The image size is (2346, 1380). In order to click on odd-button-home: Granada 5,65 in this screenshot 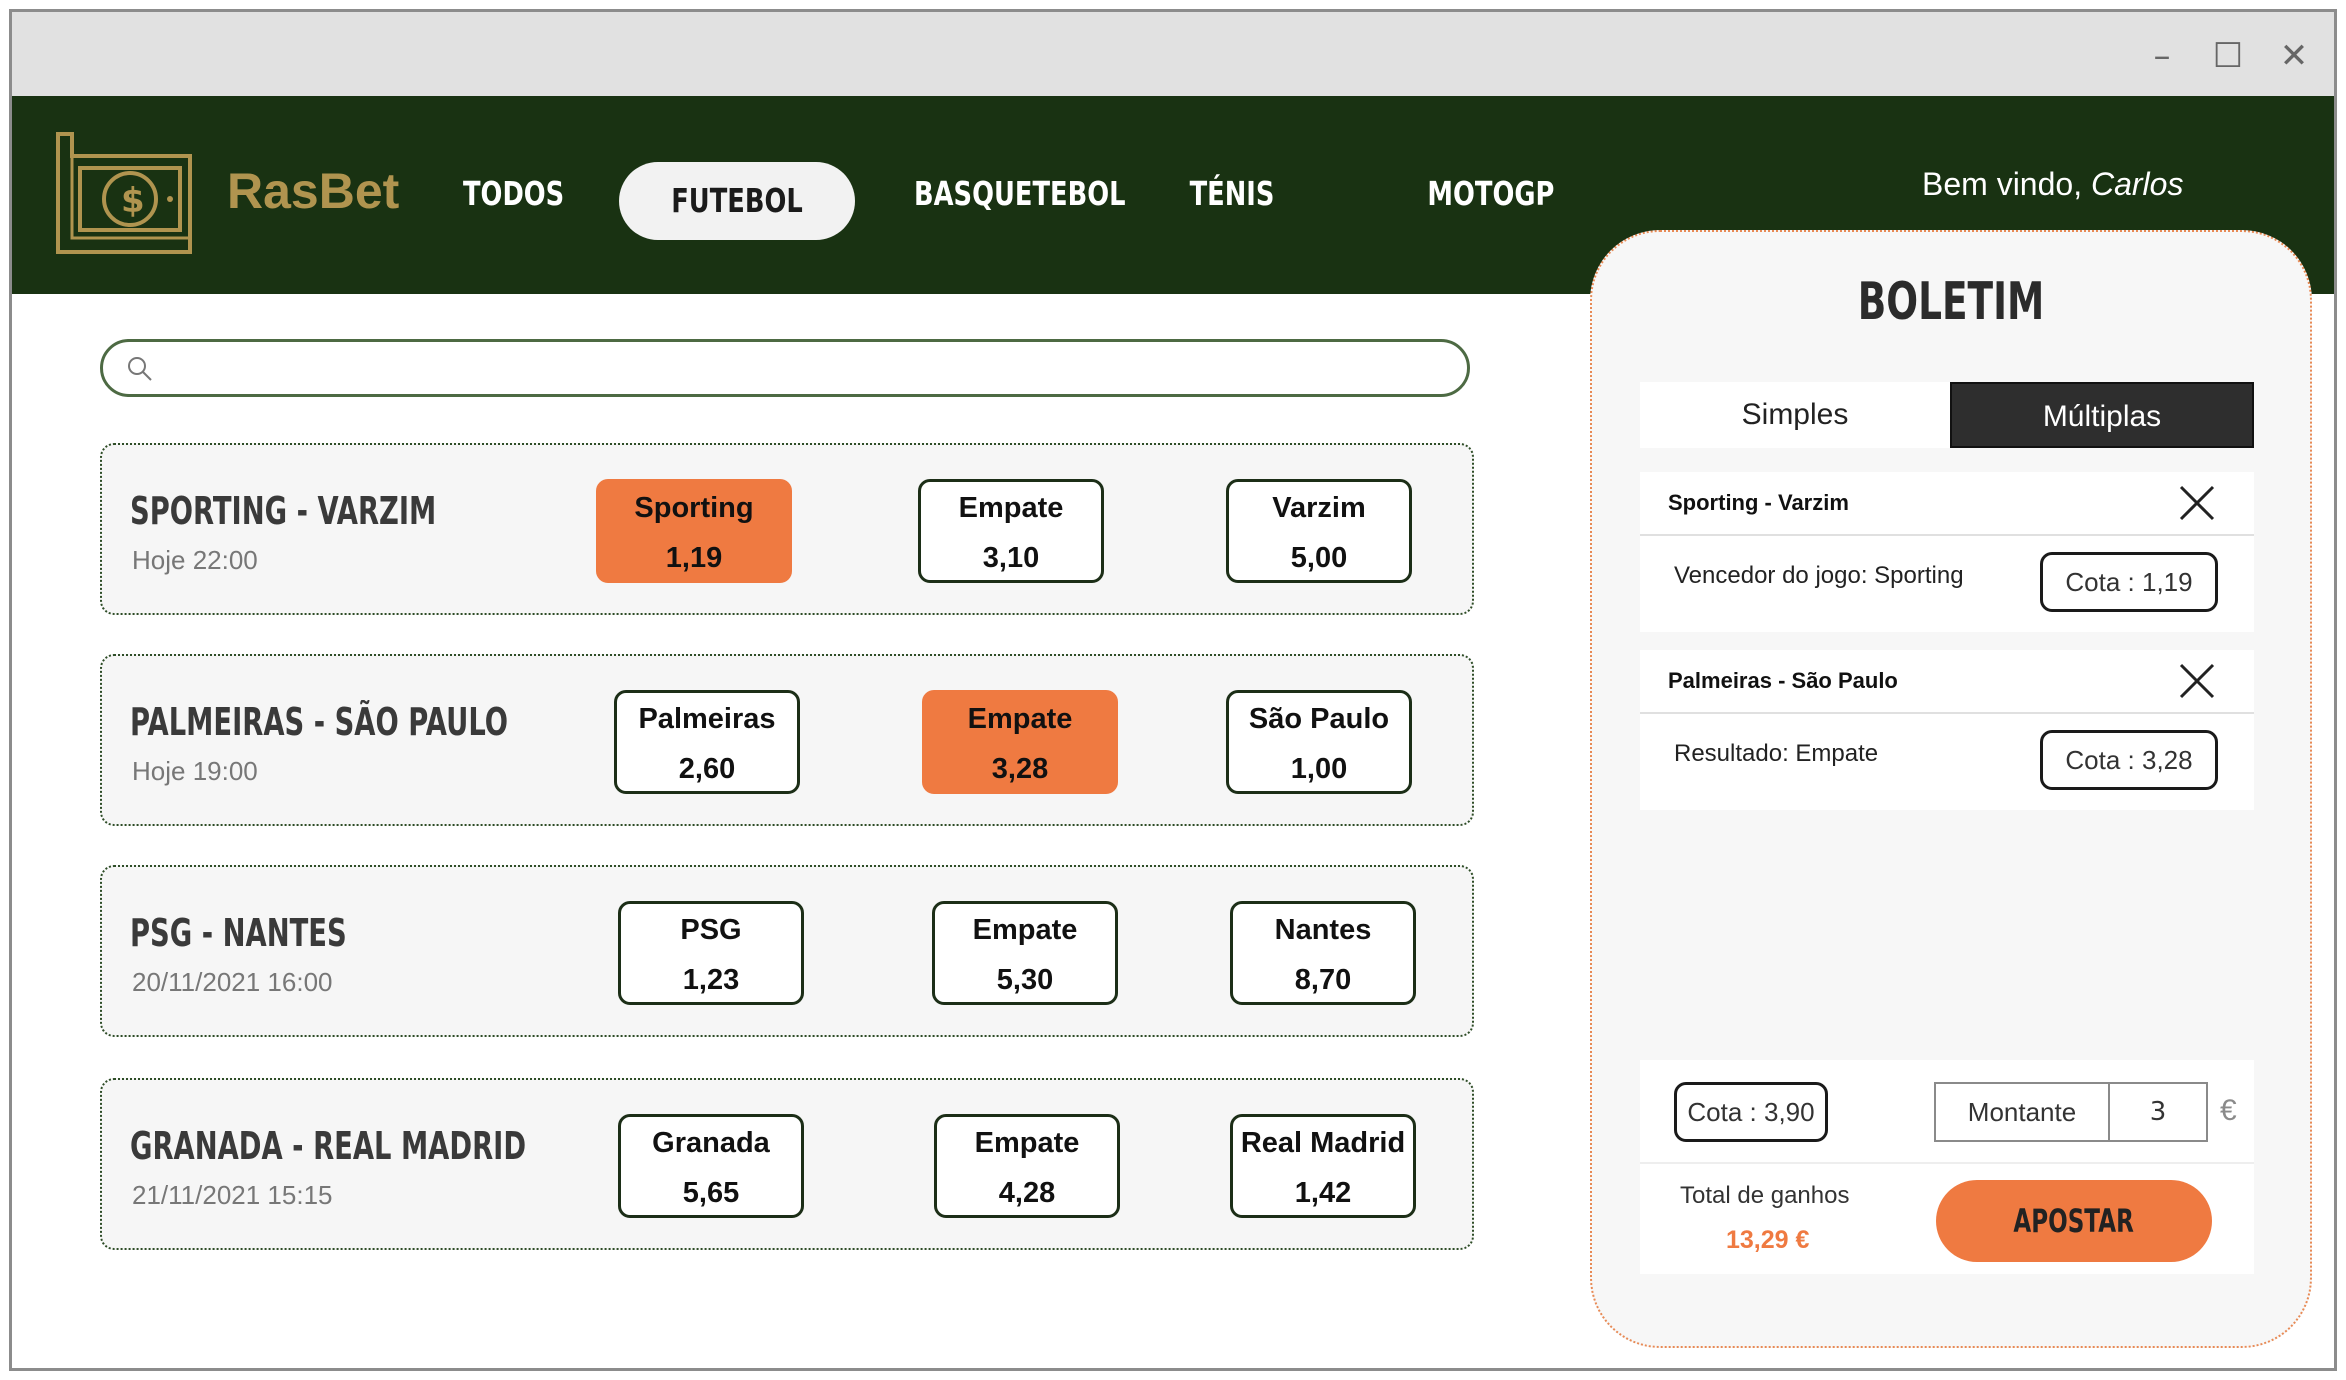, I will do `click(711, 1166)`.